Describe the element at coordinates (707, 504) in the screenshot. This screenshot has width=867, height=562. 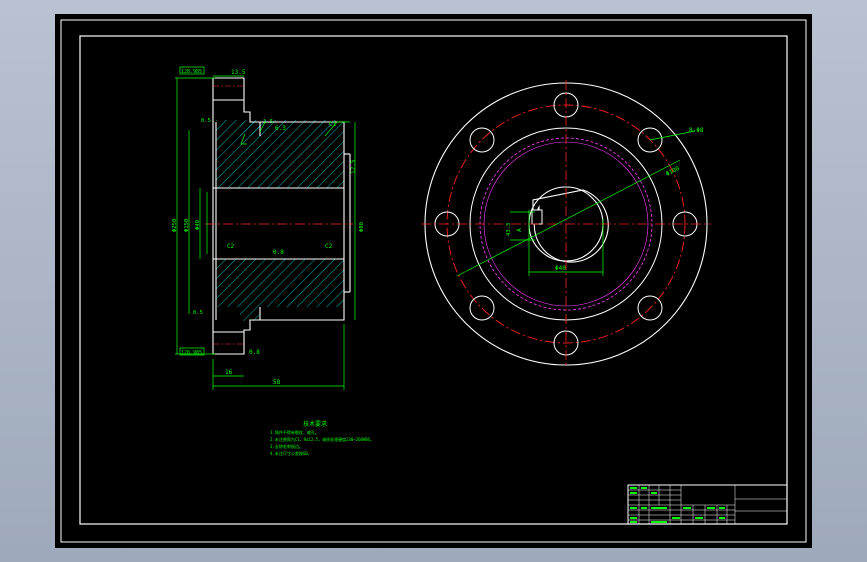
I see `title-block` at that location.